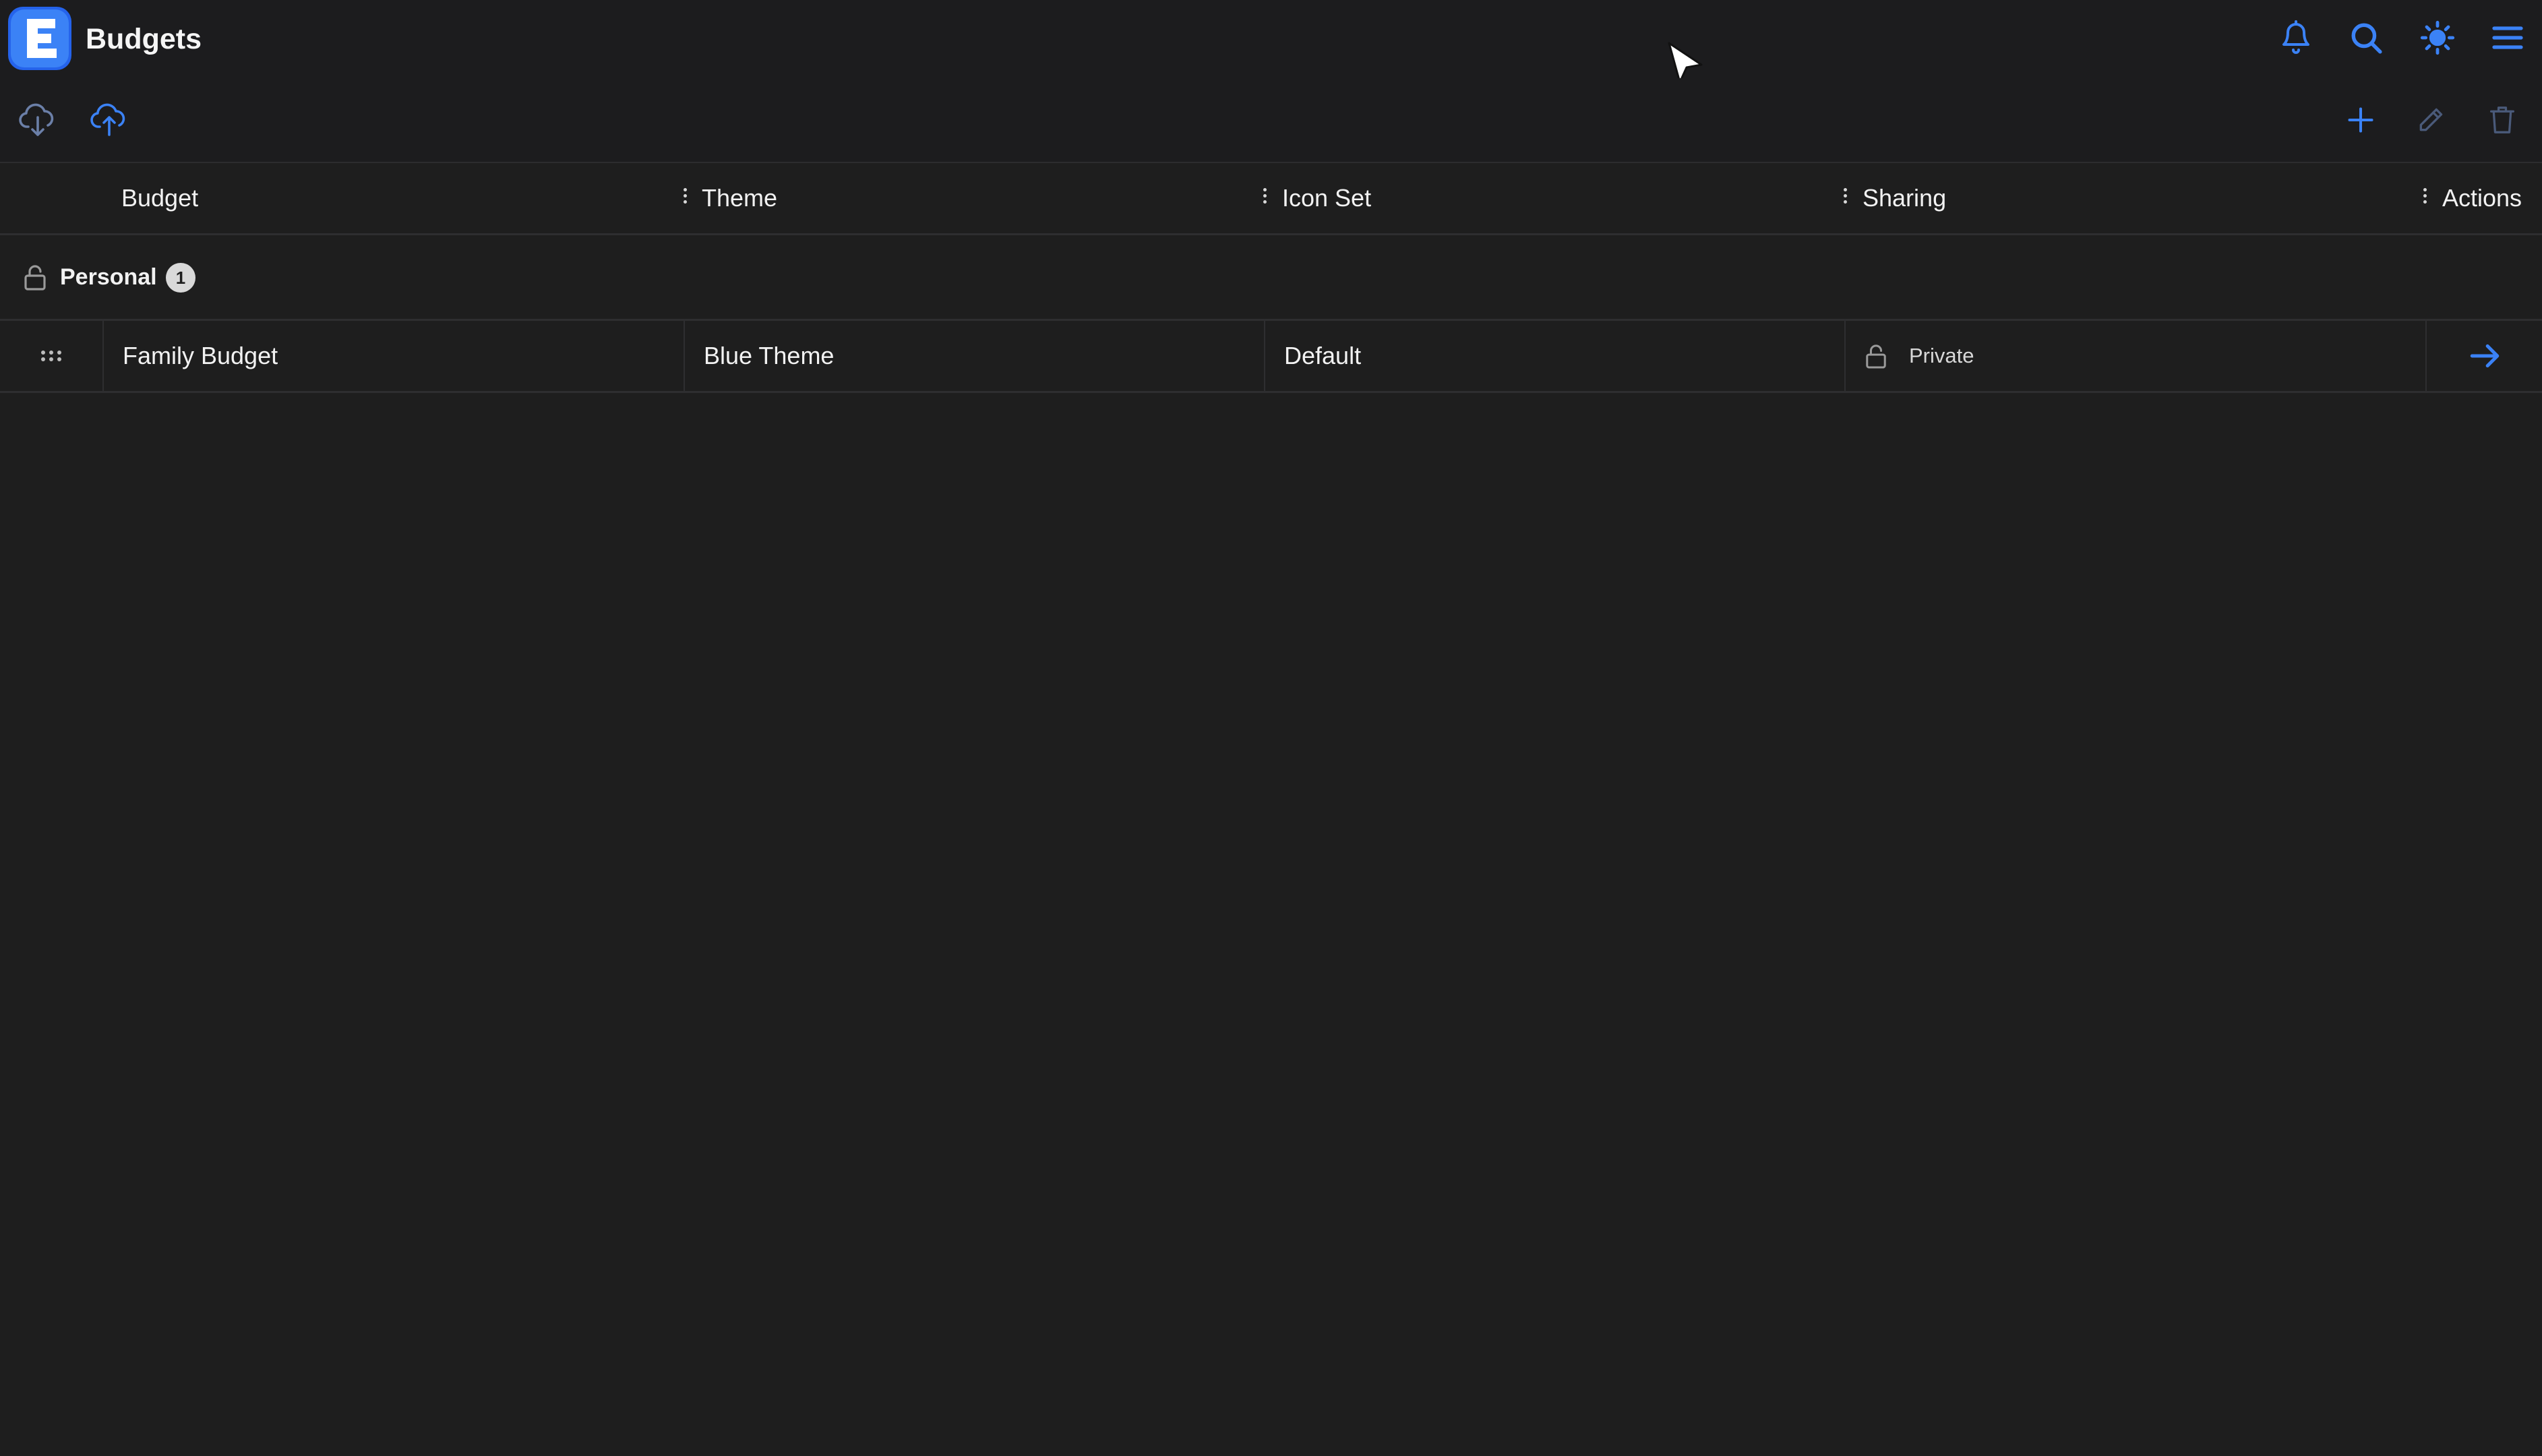 The height and width of the screenshot is (1456, 2542). I want to click on cloud-download-icon, so click(37, 120).